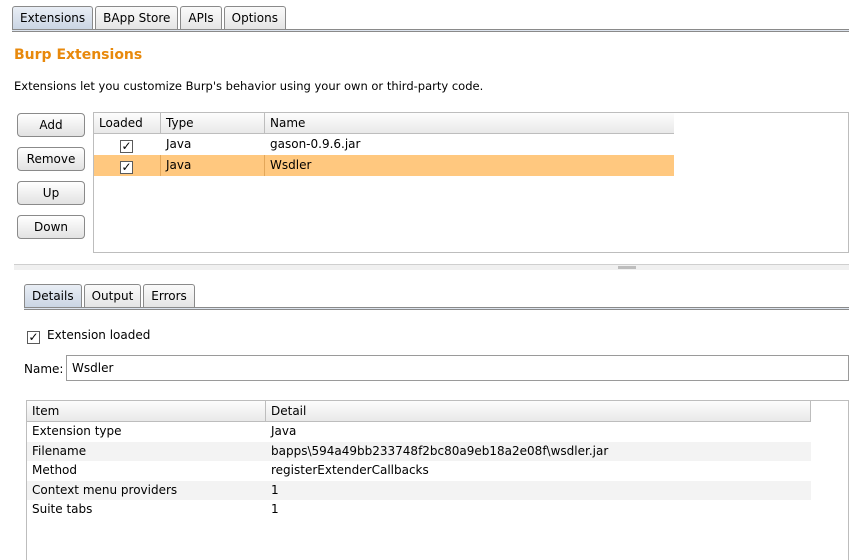  Describe the element at coordinates (51, 159) in the screenshot. I see `remove-button: Remove` at that location.